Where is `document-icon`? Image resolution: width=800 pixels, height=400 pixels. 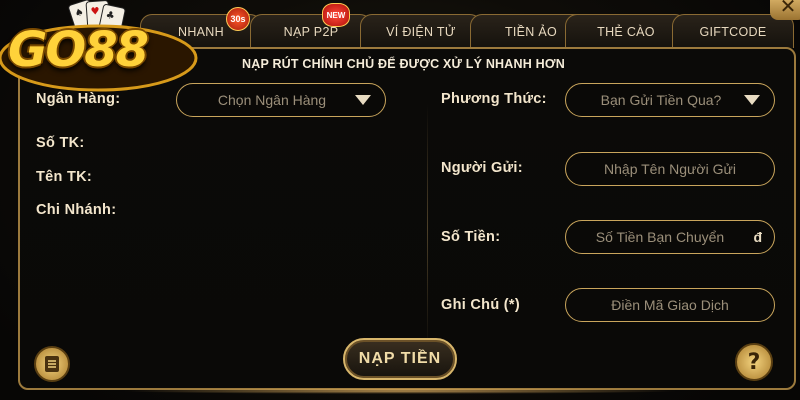
document-icon is located at coordinates (52, 364).